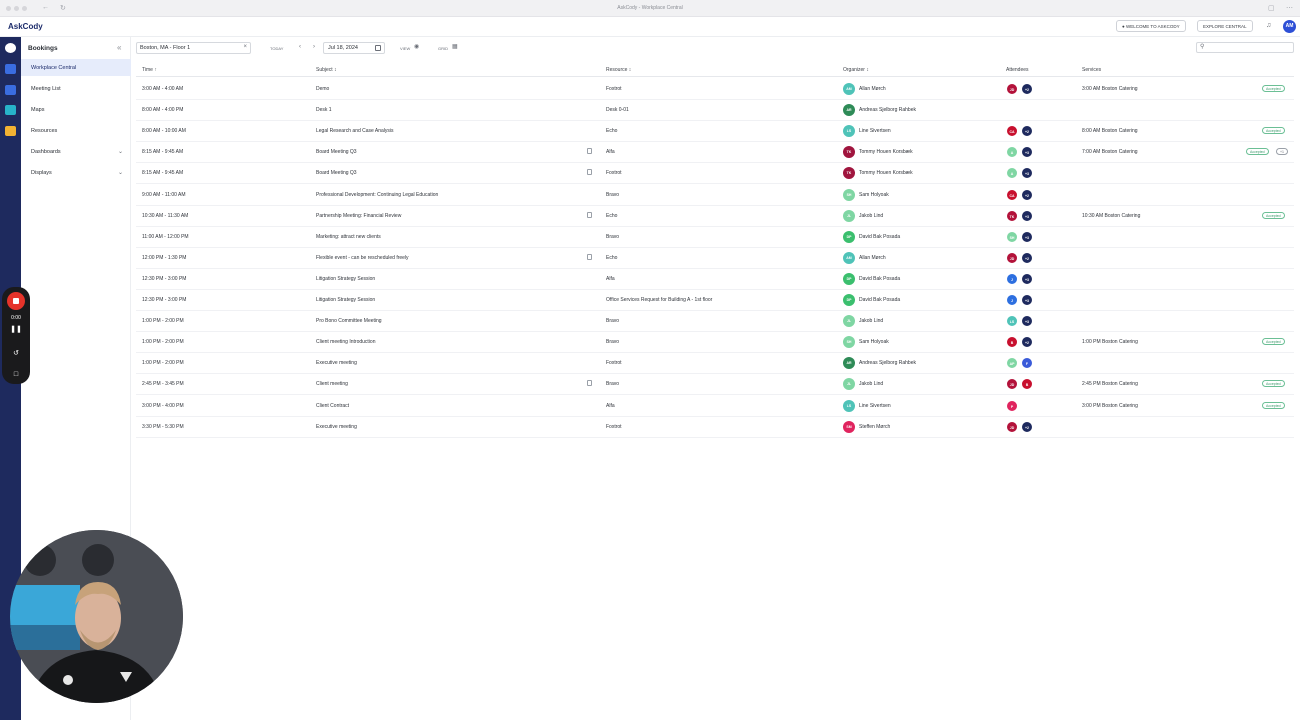 The width and height of the screenshot is (1300, 720). What do you see at coordinates (1027, 363) in the screenshot?
I see `attendee-avatar: F` at bounding box center [1027, 363].